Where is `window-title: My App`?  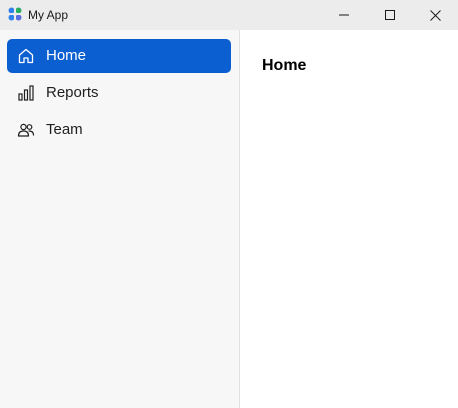 window-title: My App is located at coordinates (48, 15).